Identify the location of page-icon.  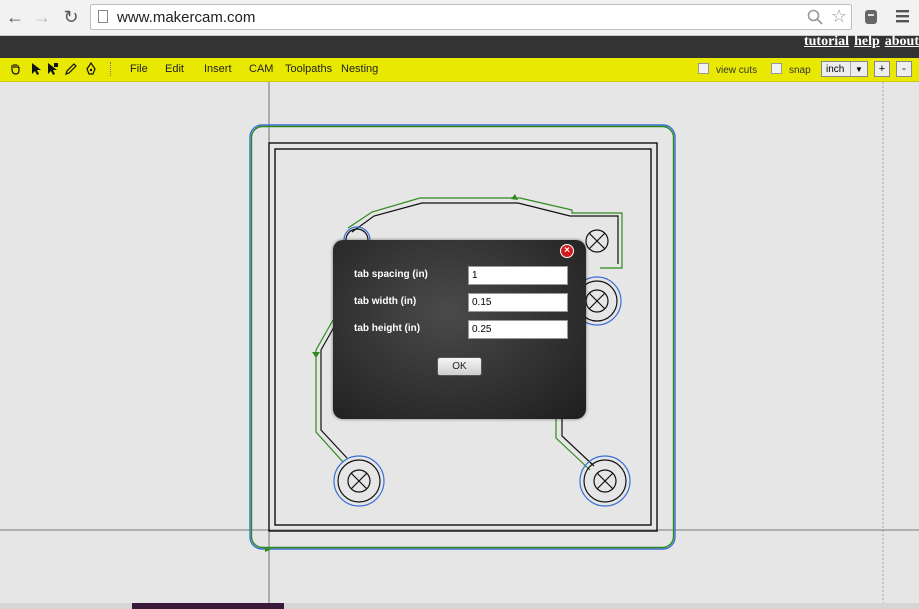
(103, 16).